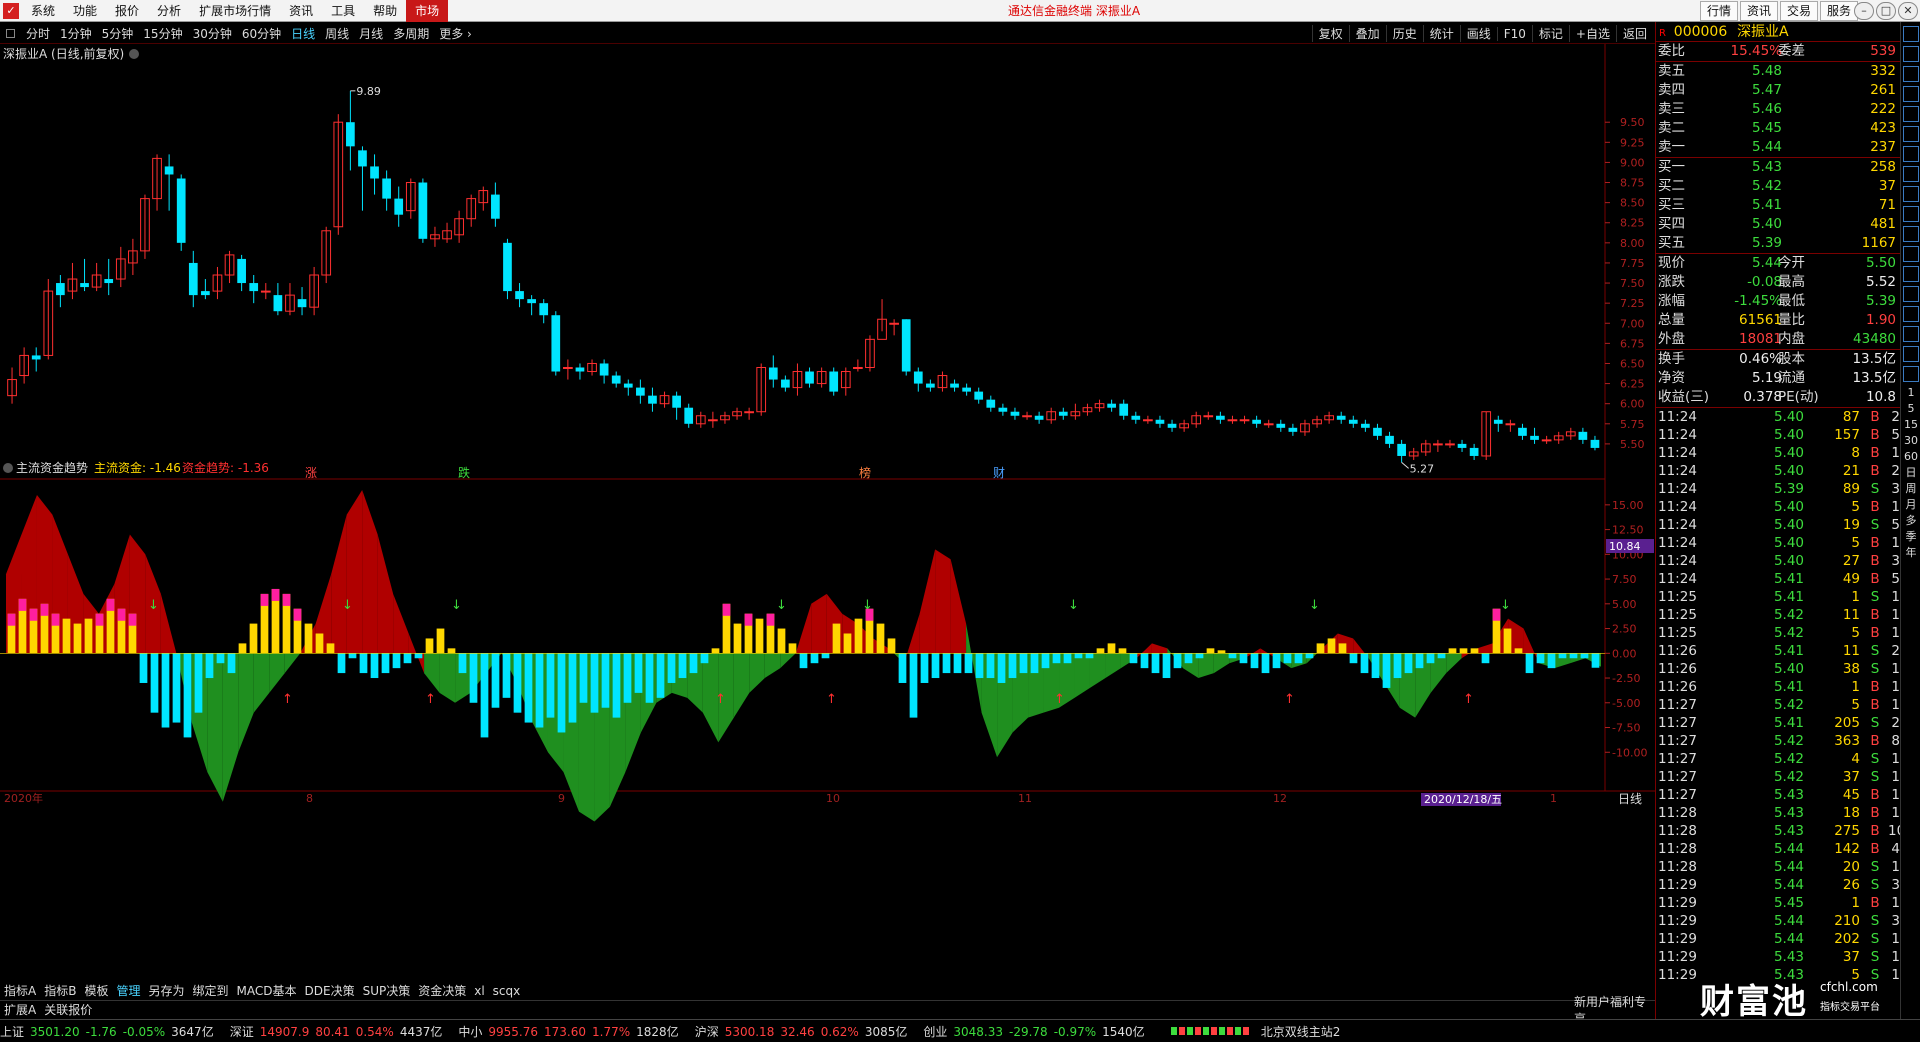 Image resolution: width=1920 pixels, height=1042 pixels. Describe the element at coordinates (211, 990) in the screenshot. I see `tab-bind: 绑定到` at that location.